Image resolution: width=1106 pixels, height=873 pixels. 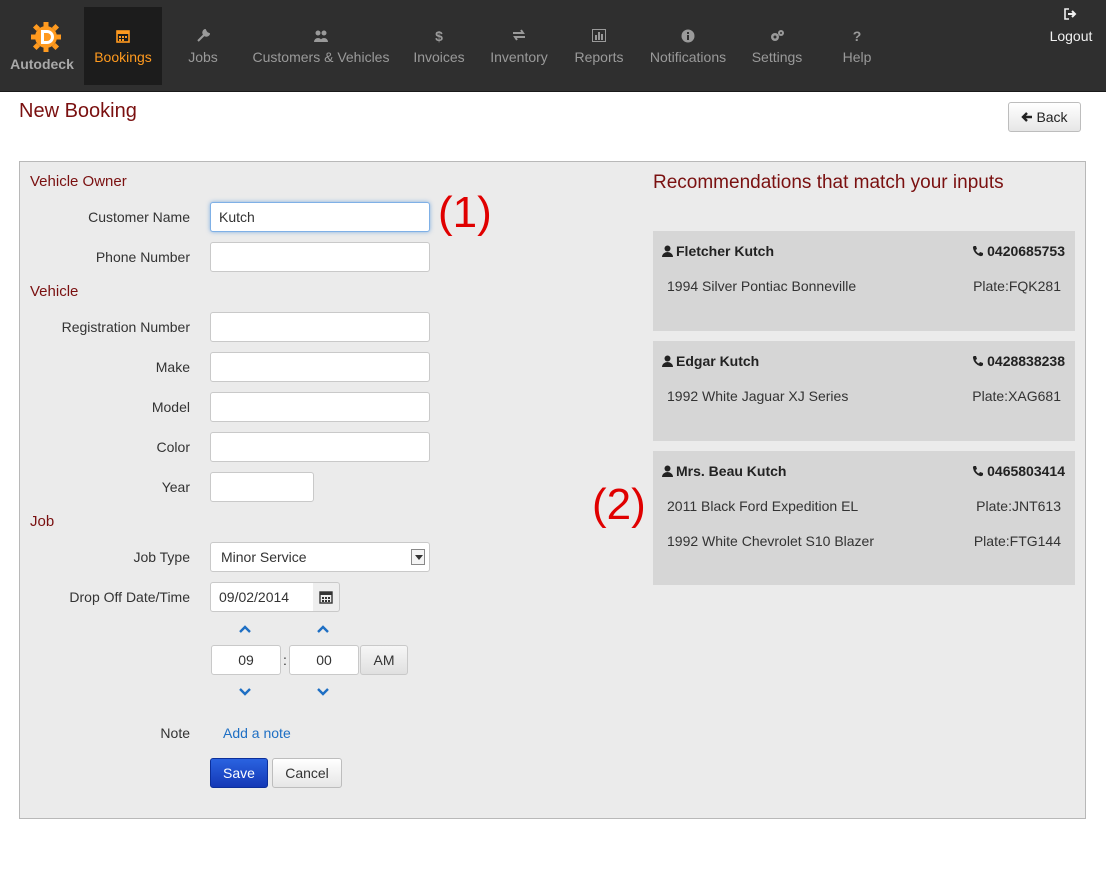 I want to click on registration-number-input, so click(x=320, y=327).